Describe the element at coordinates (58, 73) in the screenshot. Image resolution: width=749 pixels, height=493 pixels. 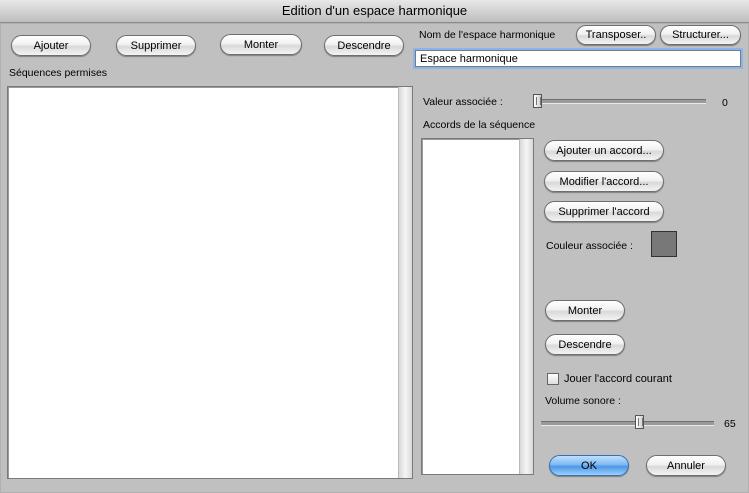
I see `sequences-label: Séquences permises` at that location.